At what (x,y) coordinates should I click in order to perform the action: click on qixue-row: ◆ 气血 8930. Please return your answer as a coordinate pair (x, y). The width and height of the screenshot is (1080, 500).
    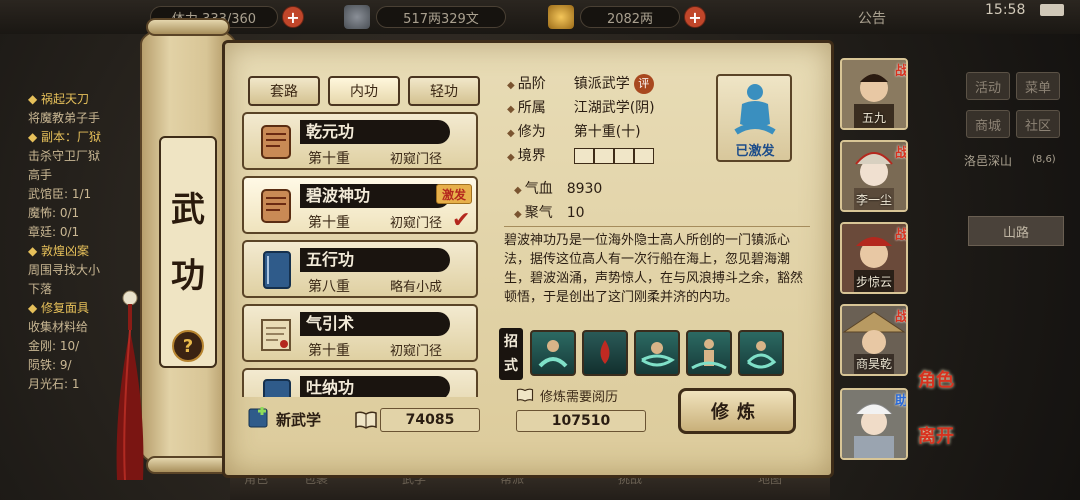
    Looking at the image, I should click on (558, 189).